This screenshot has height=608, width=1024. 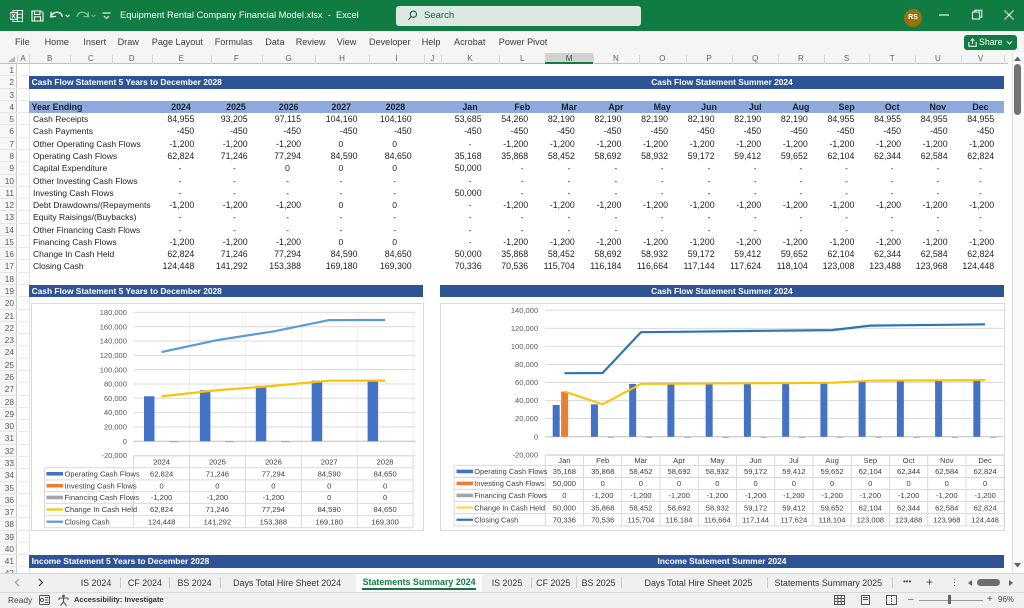 What do you see at coordinates (832, 460) in the screenshot?
I see `svg-text: Aug` at bounding box center [832, 460].